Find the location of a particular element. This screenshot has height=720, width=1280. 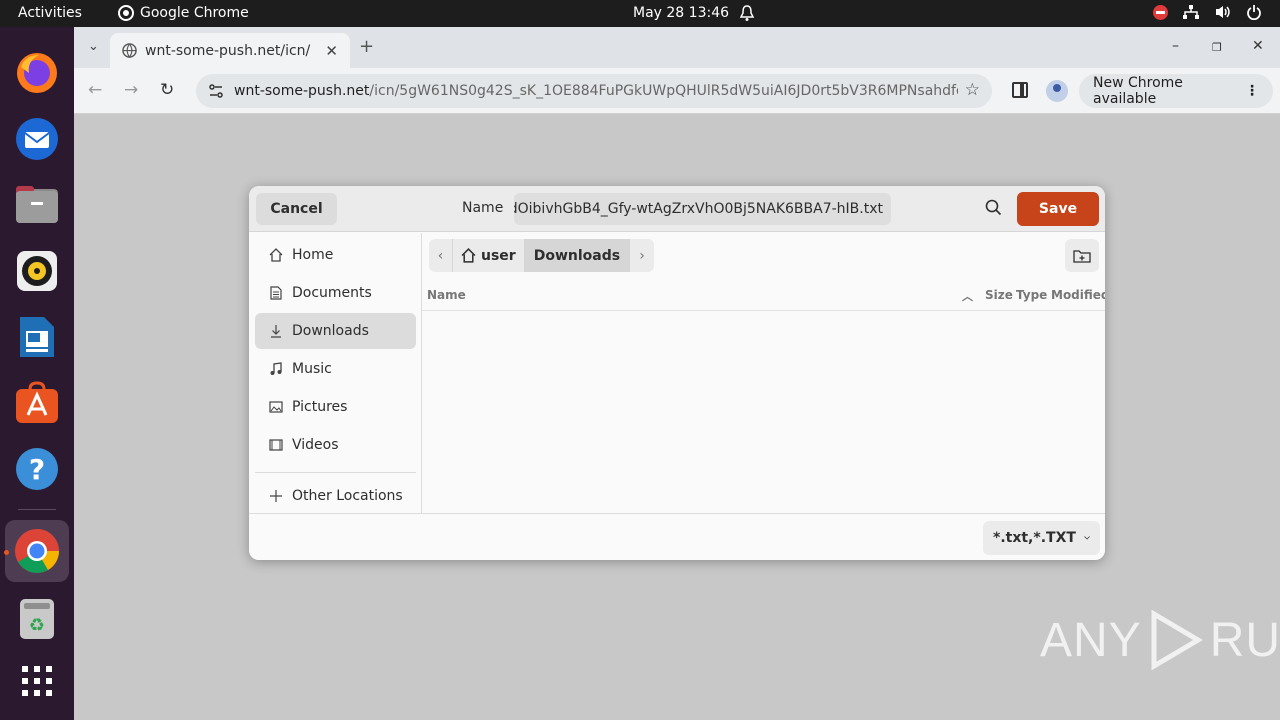

side-panel-icon is located at coordinates (1020, 90).